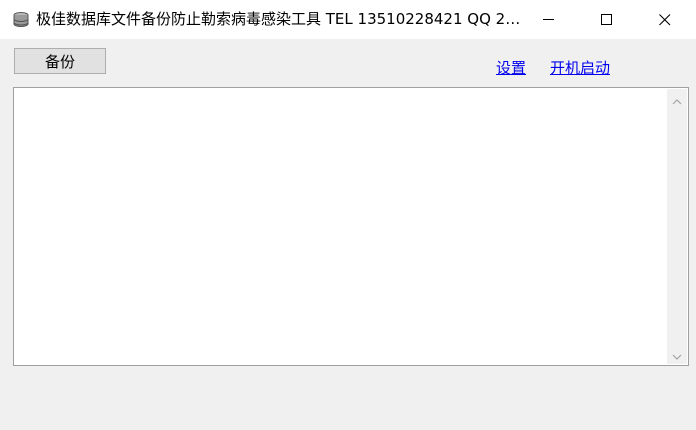  Describe the element at coordinates (511, 68) in the screenshot. I see `settings-link: 设置` at that location.